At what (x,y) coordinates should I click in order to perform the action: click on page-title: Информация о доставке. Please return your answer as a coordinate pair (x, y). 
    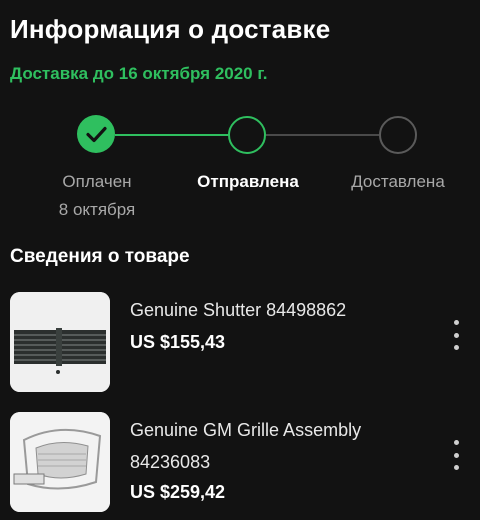
    Looking at the image, I should click on (170, 29).